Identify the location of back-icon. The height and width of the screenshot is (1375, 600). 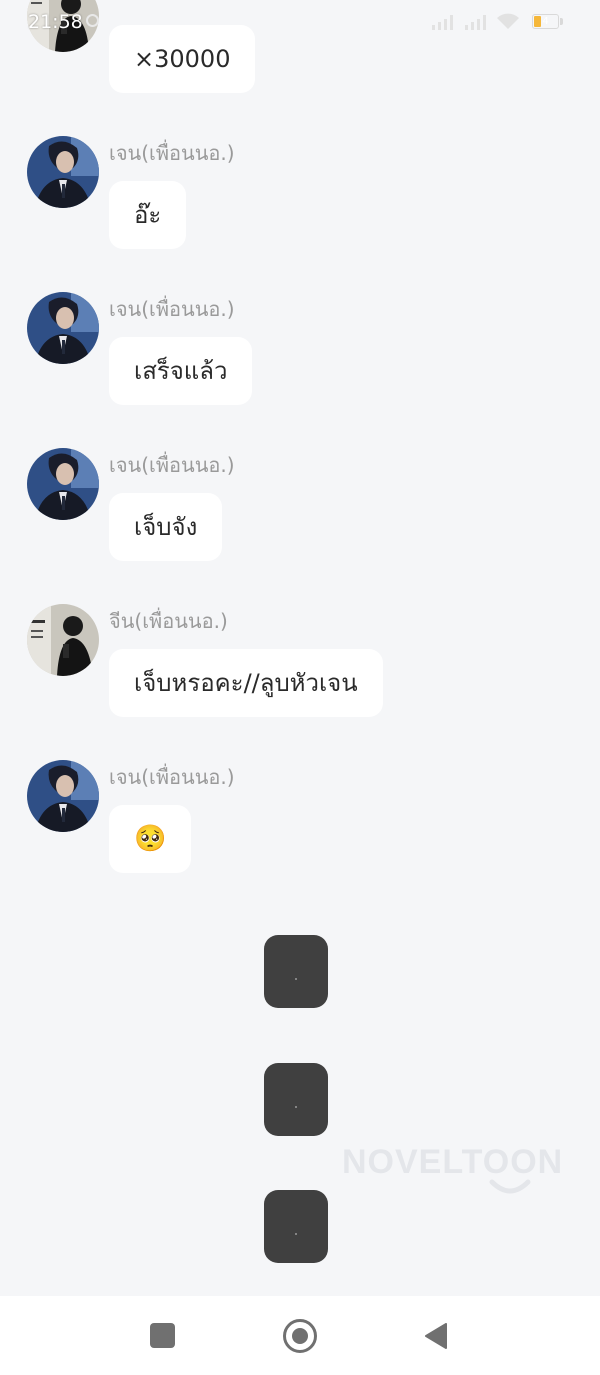
(436, 1336).